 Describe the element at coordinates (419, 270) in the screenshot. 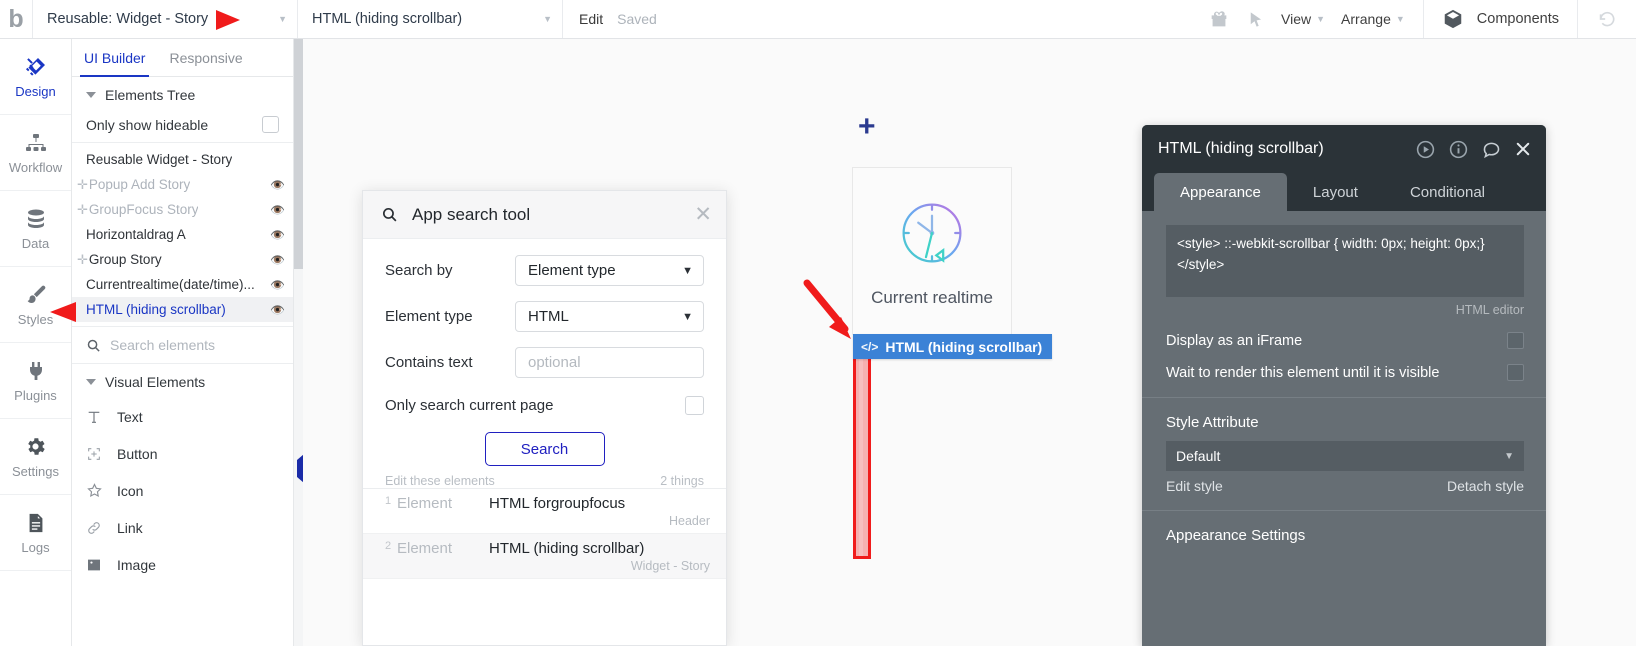

I see `search-by-label: Search by` at that location.